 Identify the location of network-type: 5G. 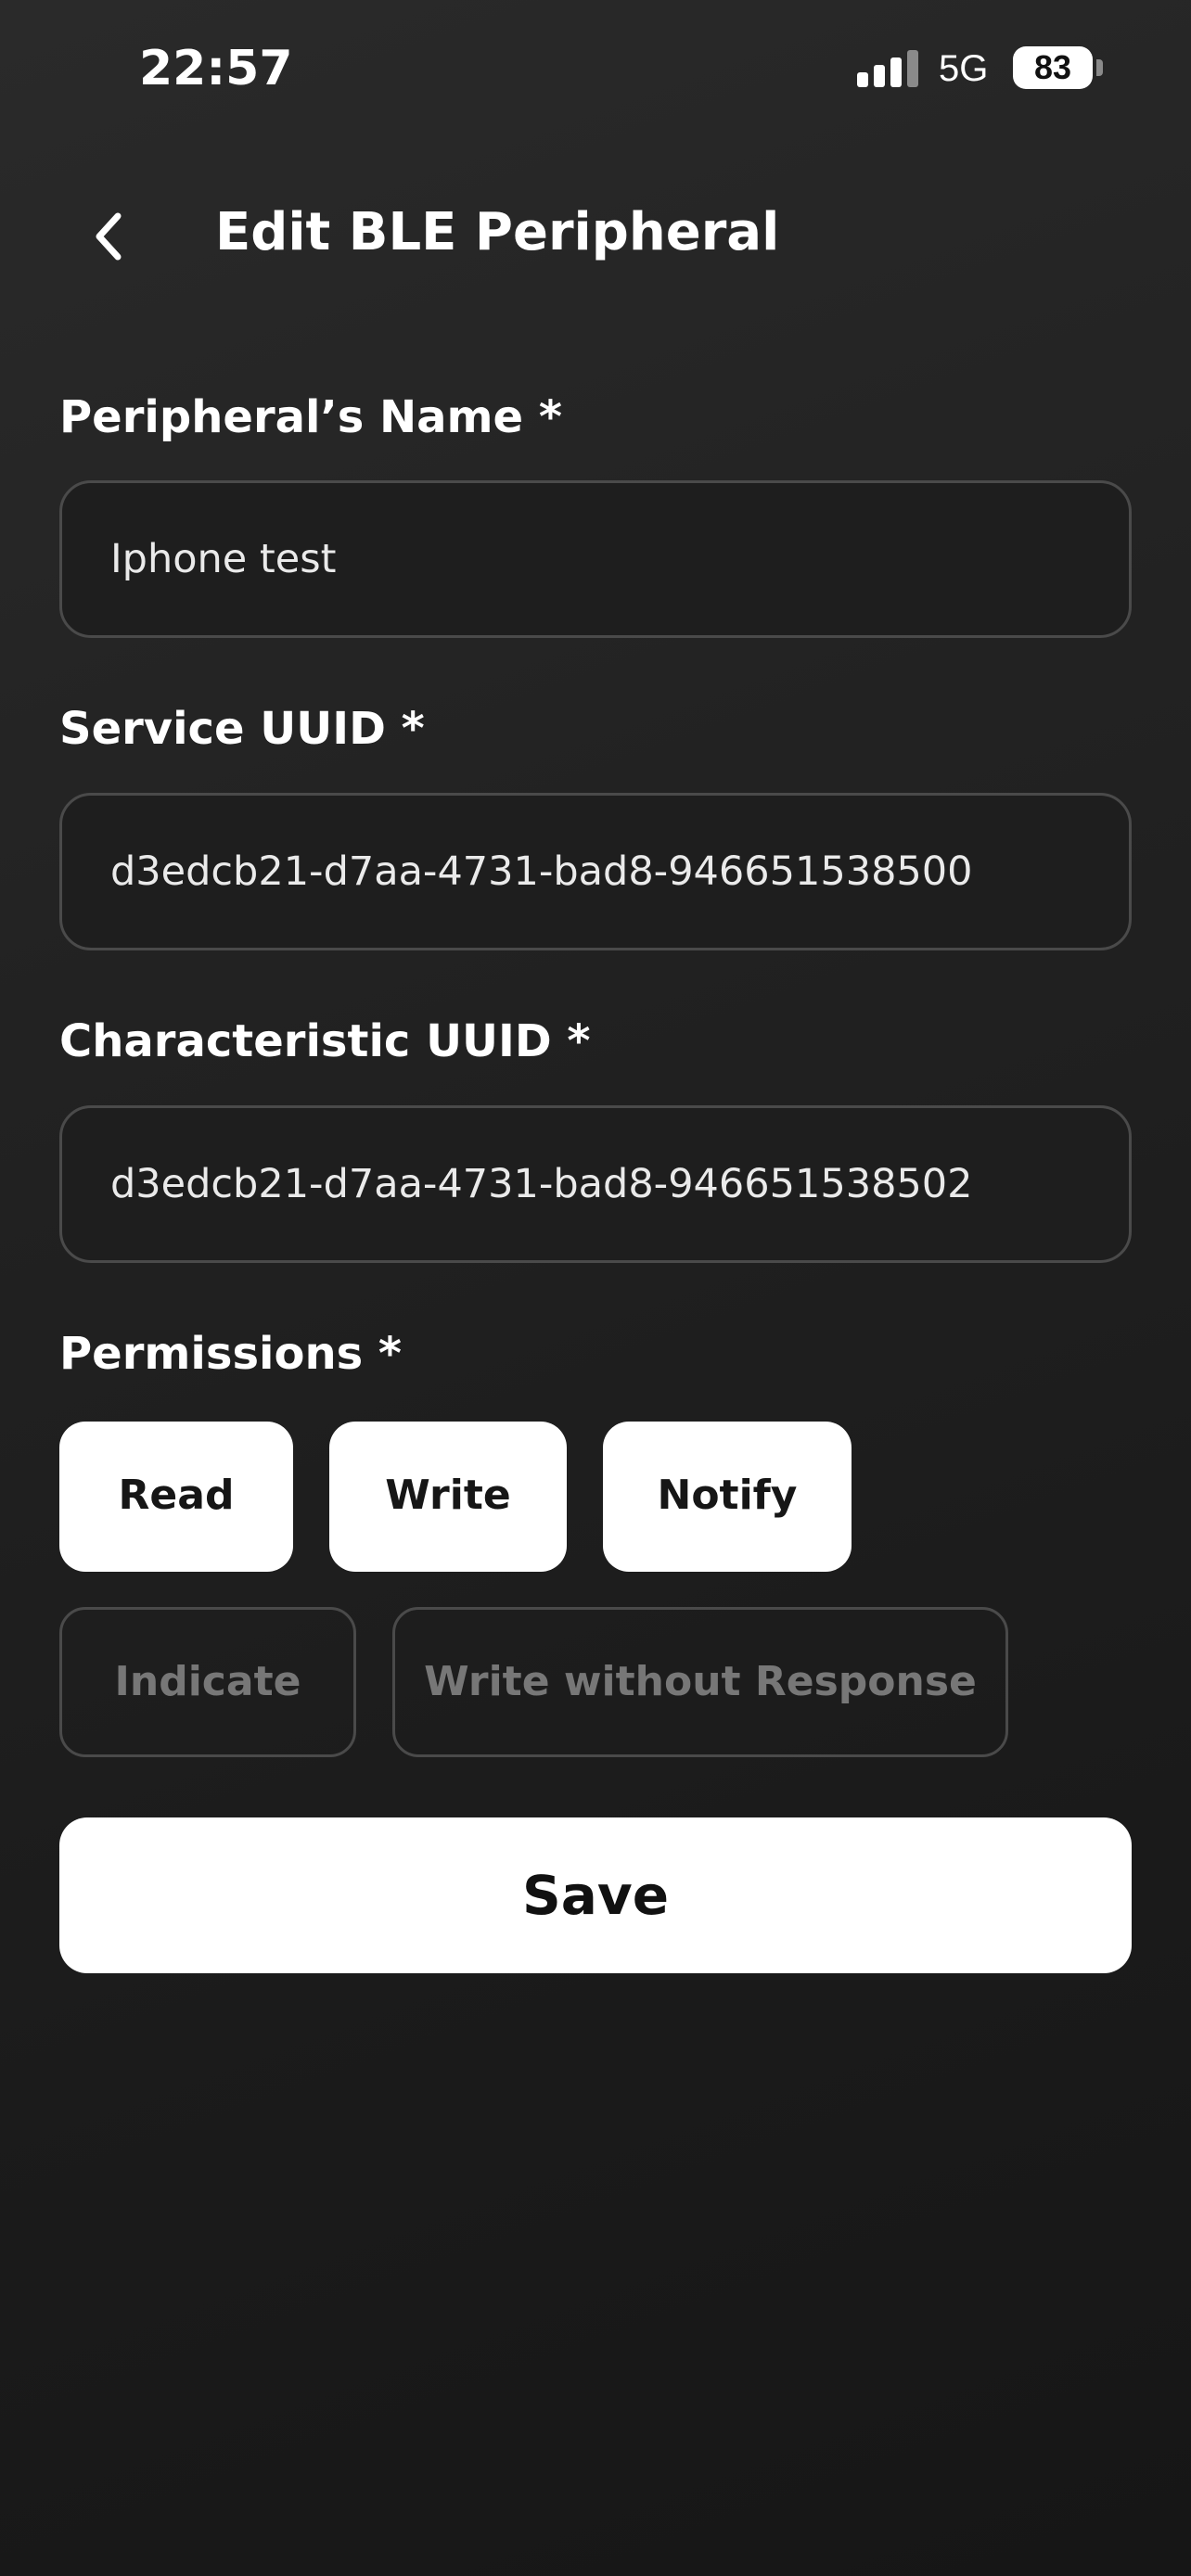
(964, 68).